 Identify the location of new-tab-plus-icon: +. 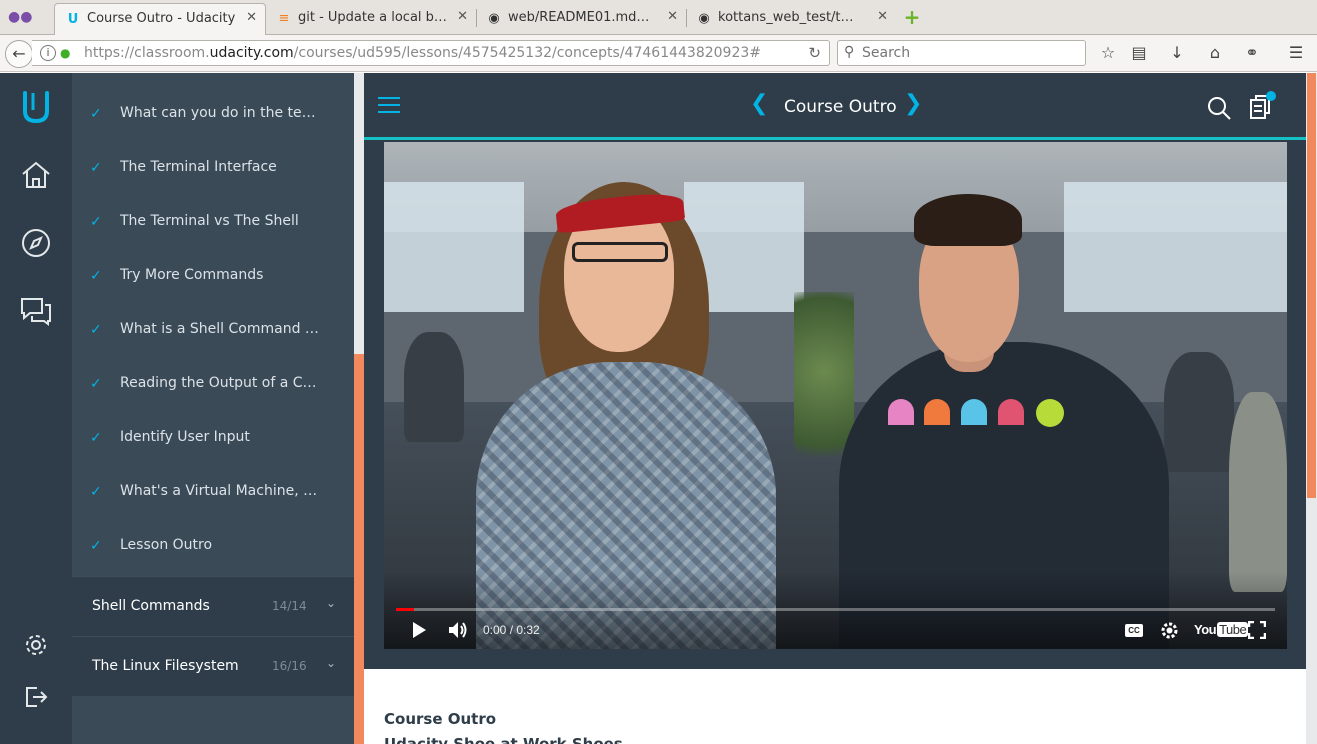
(912, 17).